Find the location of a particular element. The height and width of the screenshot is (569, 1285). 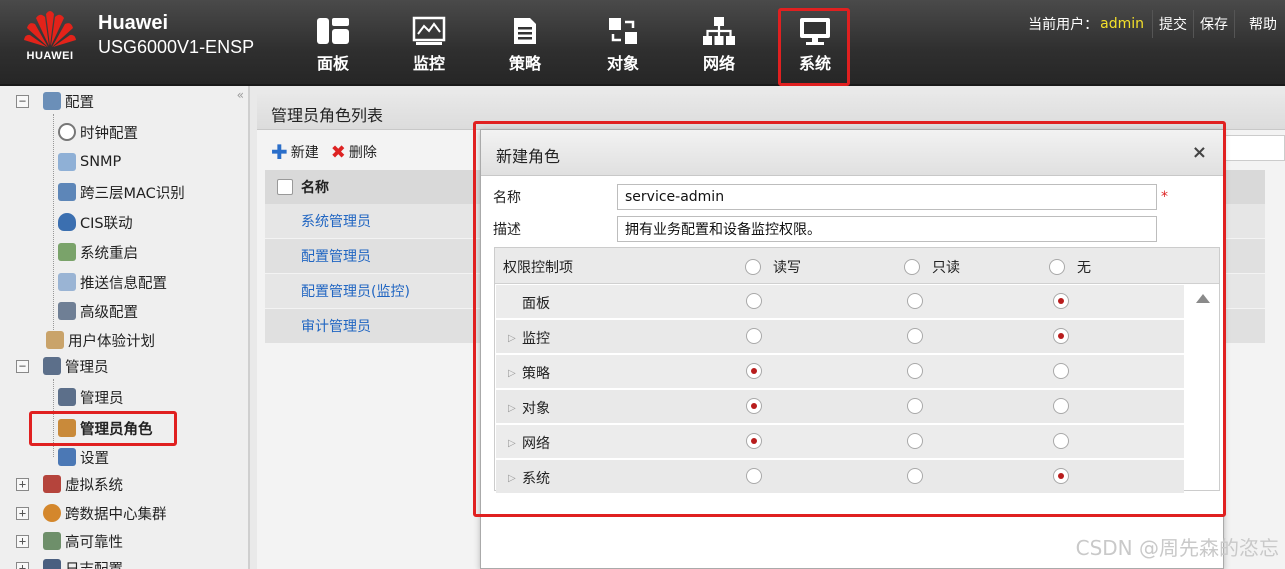

tree-item-admin: 管理员 is located at coordinates (91, 397).